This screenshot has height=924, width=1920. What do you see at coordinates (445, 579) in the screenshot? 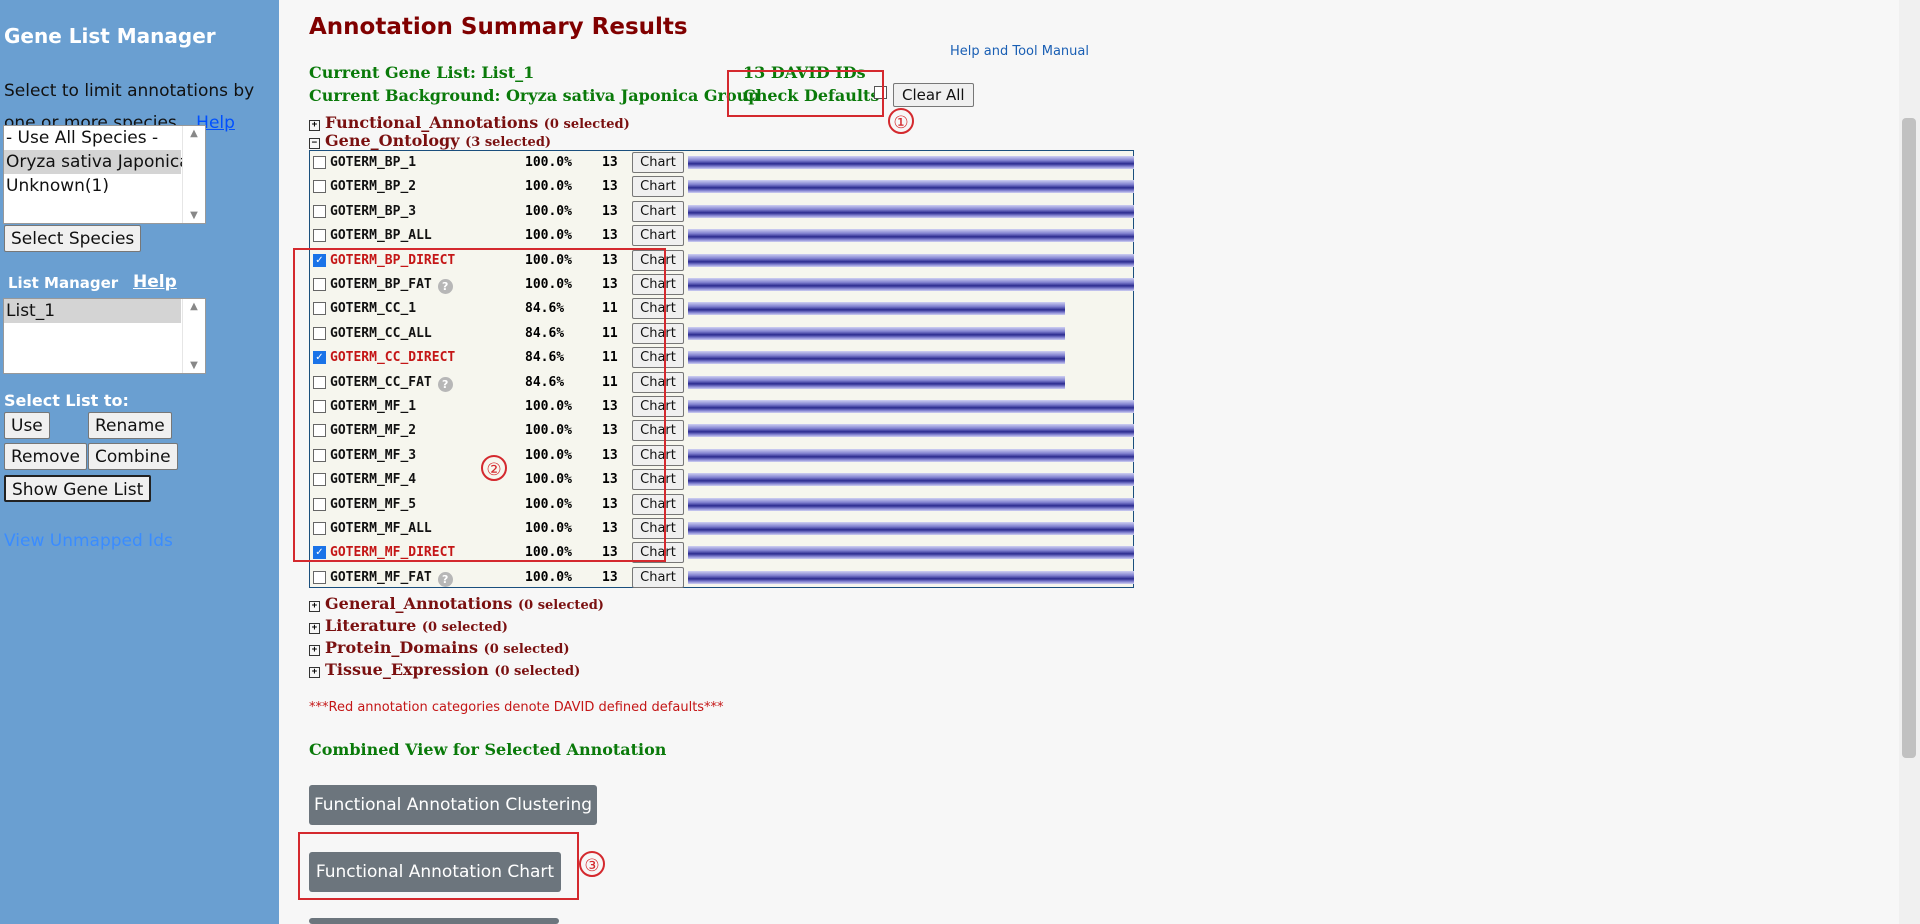
I see `help-question-icon: ?` at bounding box center [445, 579].